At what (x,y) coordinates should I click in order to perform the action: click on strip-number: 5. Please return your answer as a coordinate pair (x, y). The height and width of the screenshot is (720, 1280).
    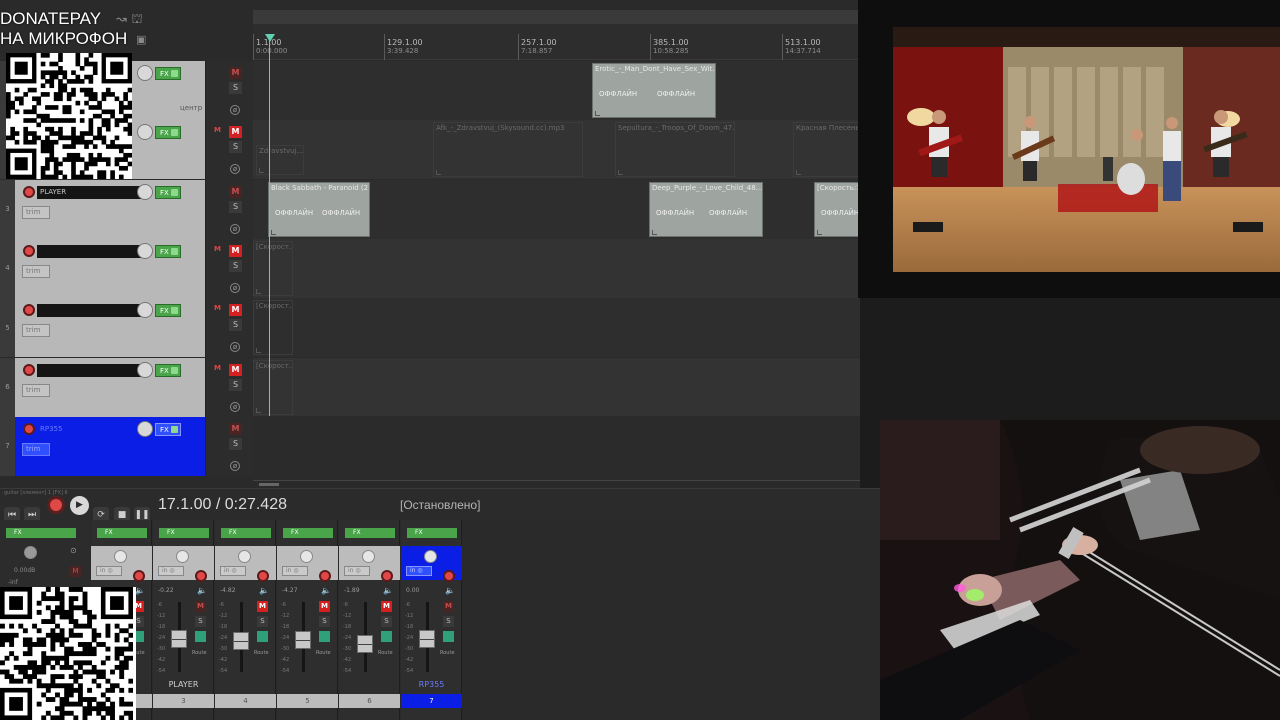
    Looking at the image, I should click on (307, 701).